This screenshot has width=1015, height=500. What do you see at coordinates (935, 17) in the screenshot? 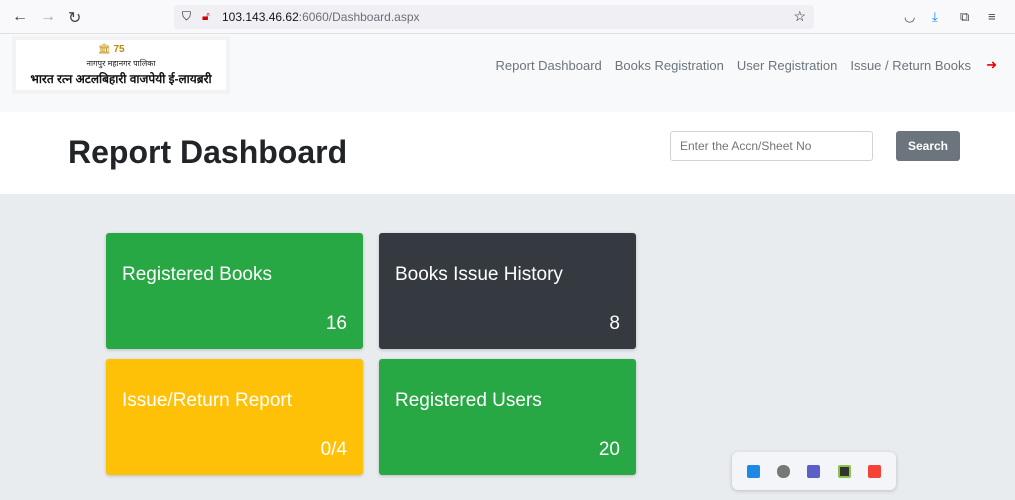
I see `downloads-icon: ⤓` at bounding box center [935, 17].